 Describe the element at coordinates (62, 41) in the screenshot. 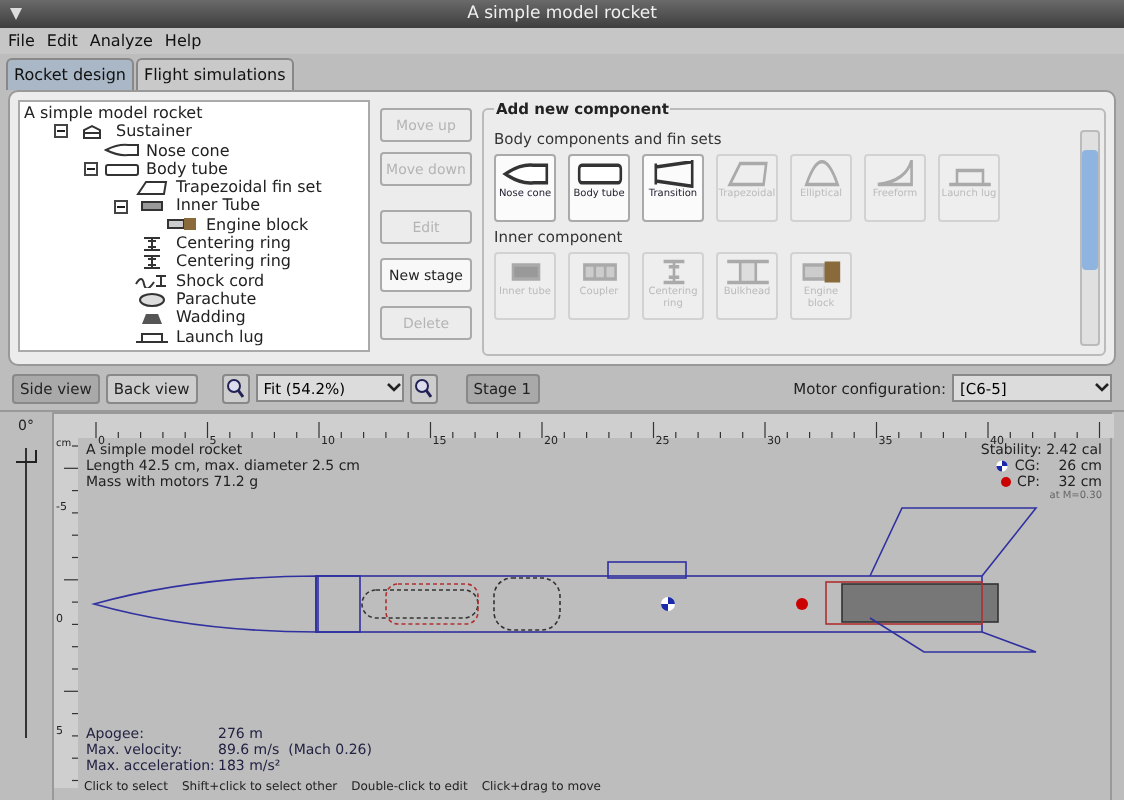

I see `menu-item: Edit` at that location.